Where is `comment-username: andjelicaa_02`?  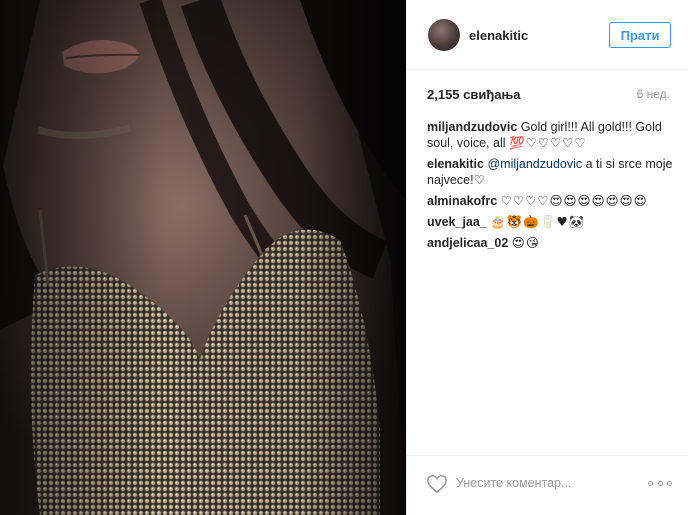
comment-username: andjelicaa_02 is located at coordinates (467, 243).